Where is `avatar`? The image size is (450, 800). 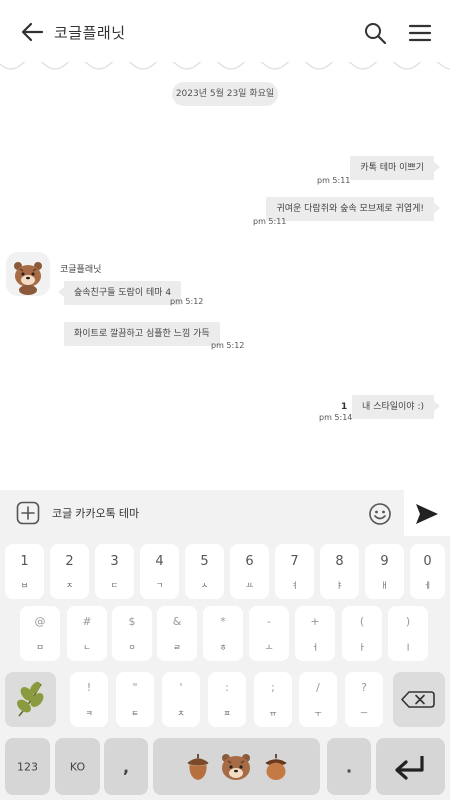 avatar is located at coordinates (28, 274).